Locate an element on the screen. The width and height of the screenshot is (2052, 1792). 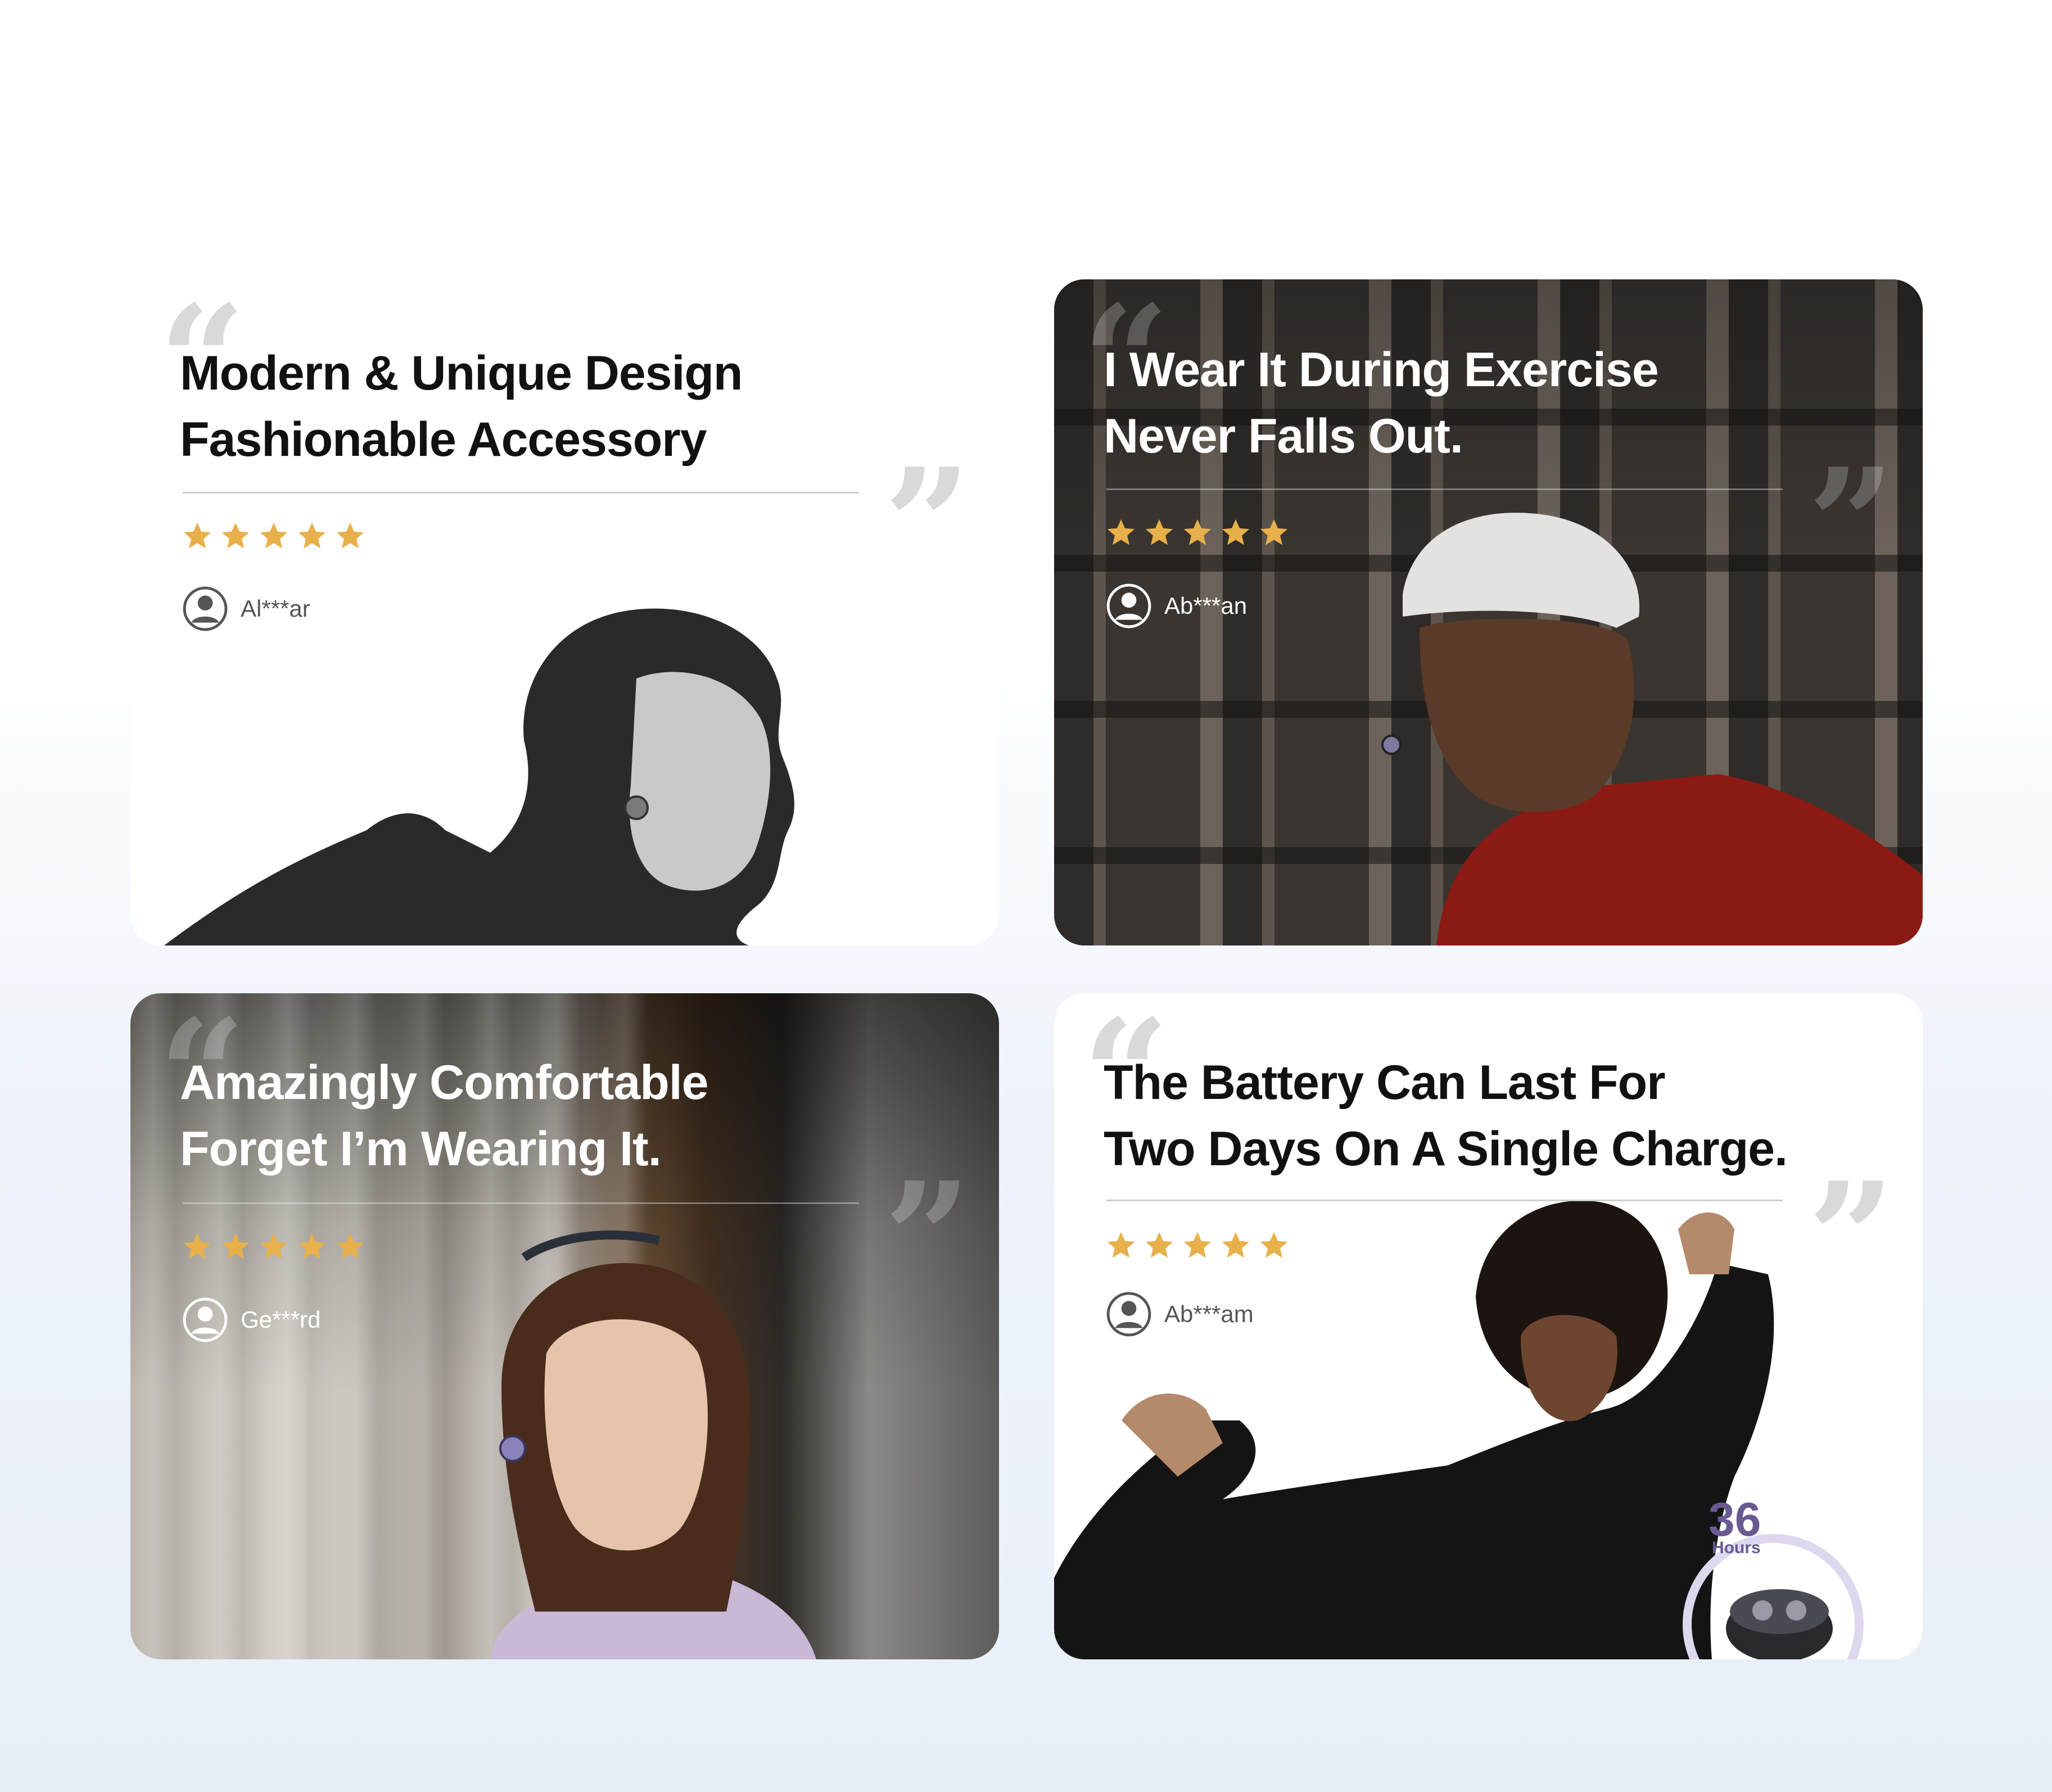
reviewer: Al***ar is located at coordinates (246, 609).